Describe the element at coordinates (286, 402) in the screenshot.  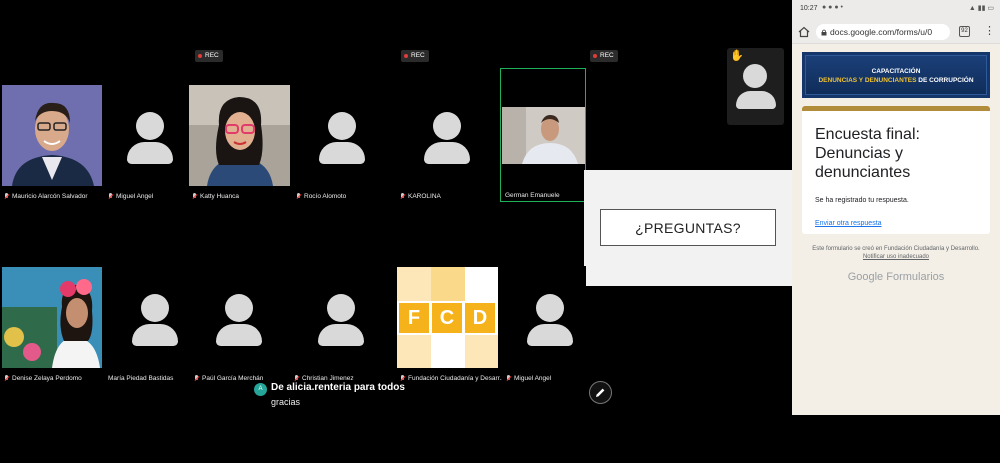
I see `chat-message: gracias` at that location.